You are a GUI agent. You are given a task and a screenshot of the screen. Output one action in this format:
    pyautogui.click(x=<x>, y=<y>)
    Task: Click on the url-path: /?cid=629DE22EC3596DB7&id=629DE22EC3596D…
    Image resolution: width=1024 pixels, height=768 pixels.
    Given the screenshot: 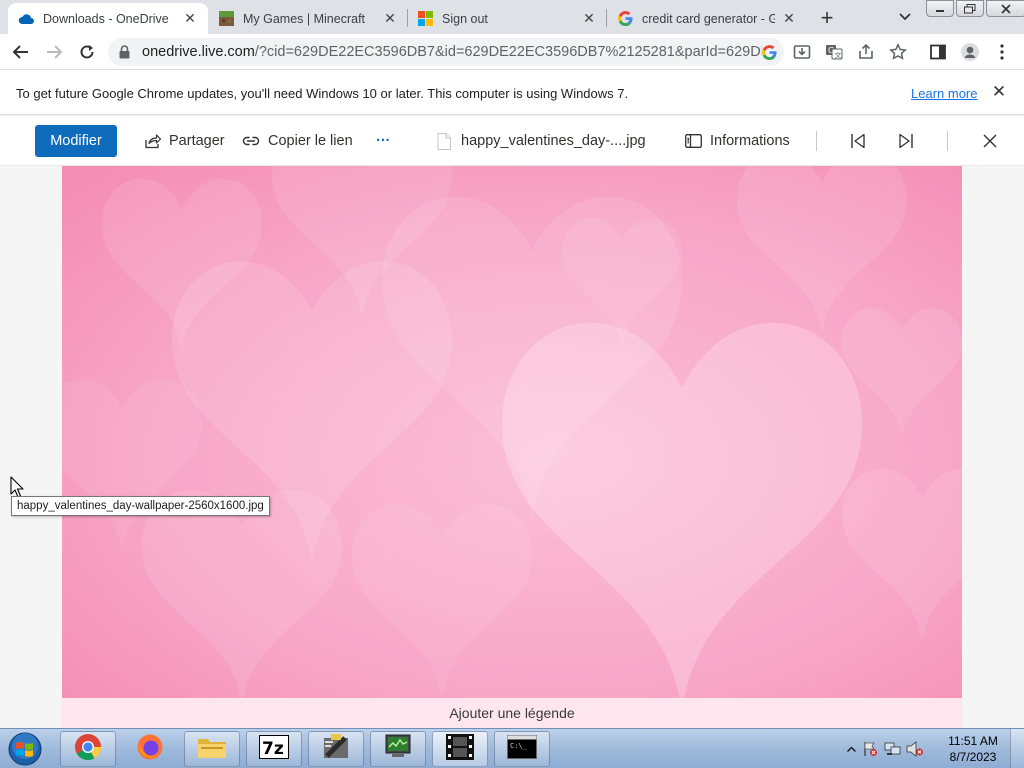 What is the action you would take?
    pyautogui.click(x=508, y=52)
    